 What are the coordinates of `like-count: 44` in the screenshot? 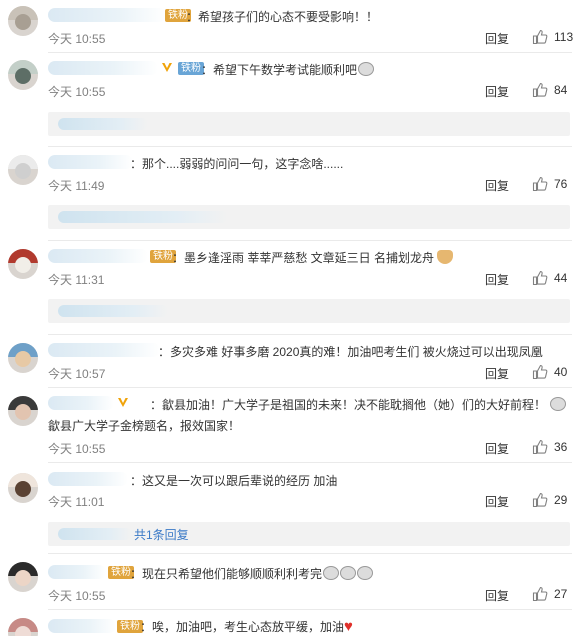 It's located at (561, 278).